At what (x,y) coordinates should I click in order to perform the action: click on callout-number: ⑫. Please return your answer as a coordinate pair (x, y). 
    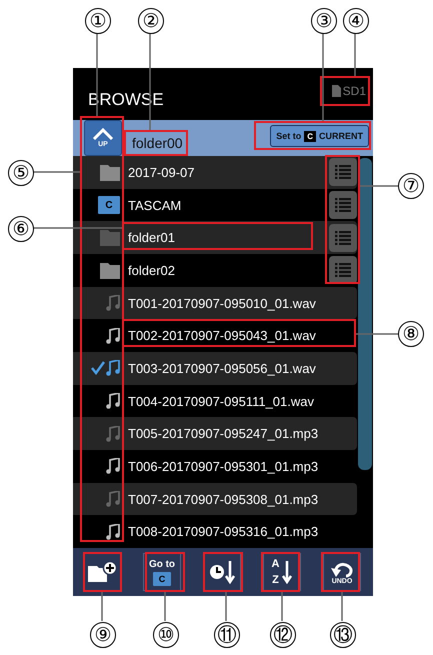
    Looking at the image, I should click on (283, 635).